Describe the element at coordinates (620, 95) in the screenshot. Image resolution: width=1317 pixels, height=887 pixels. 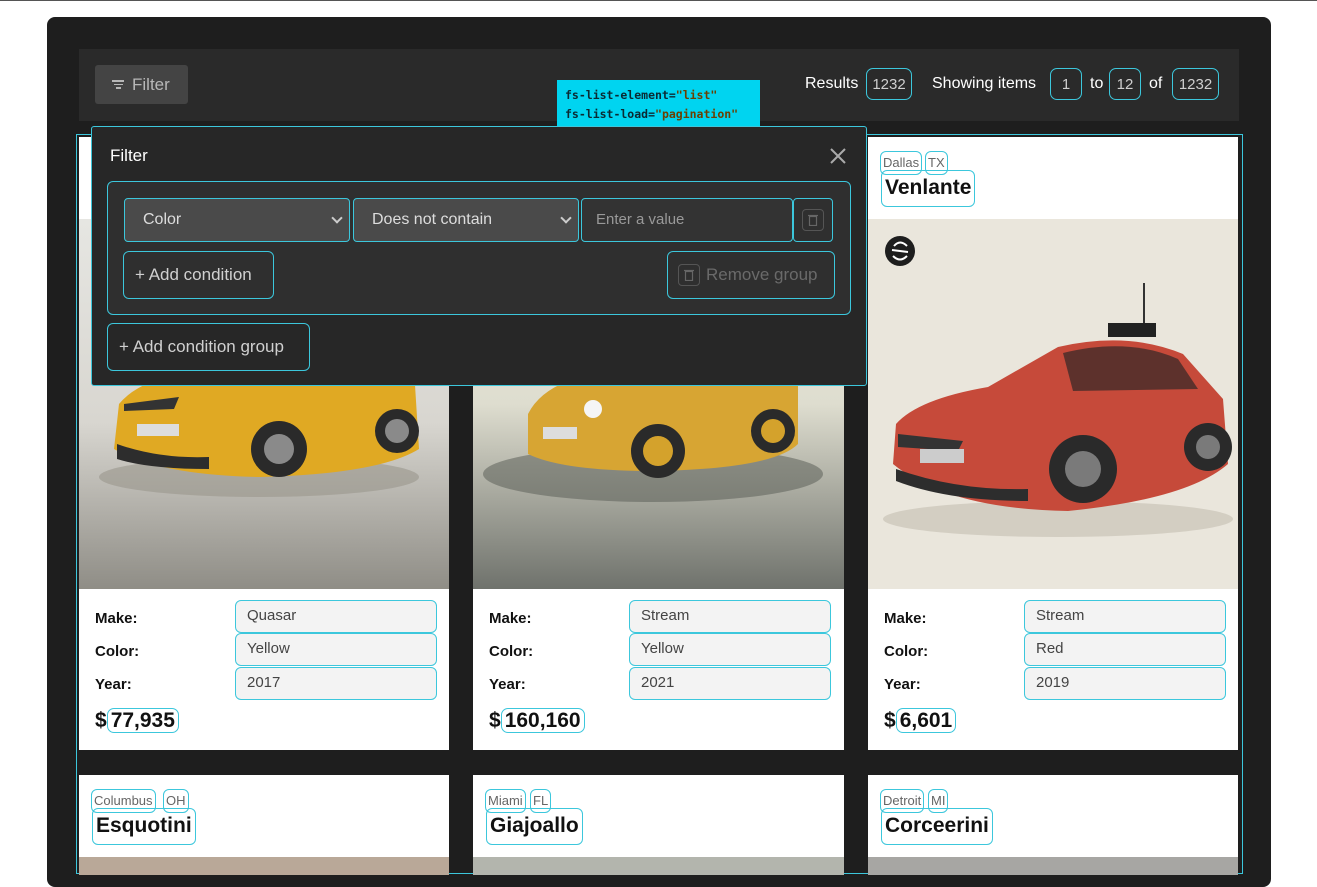
I see `tooltip-attr-1: fs-list-element=` at that location.